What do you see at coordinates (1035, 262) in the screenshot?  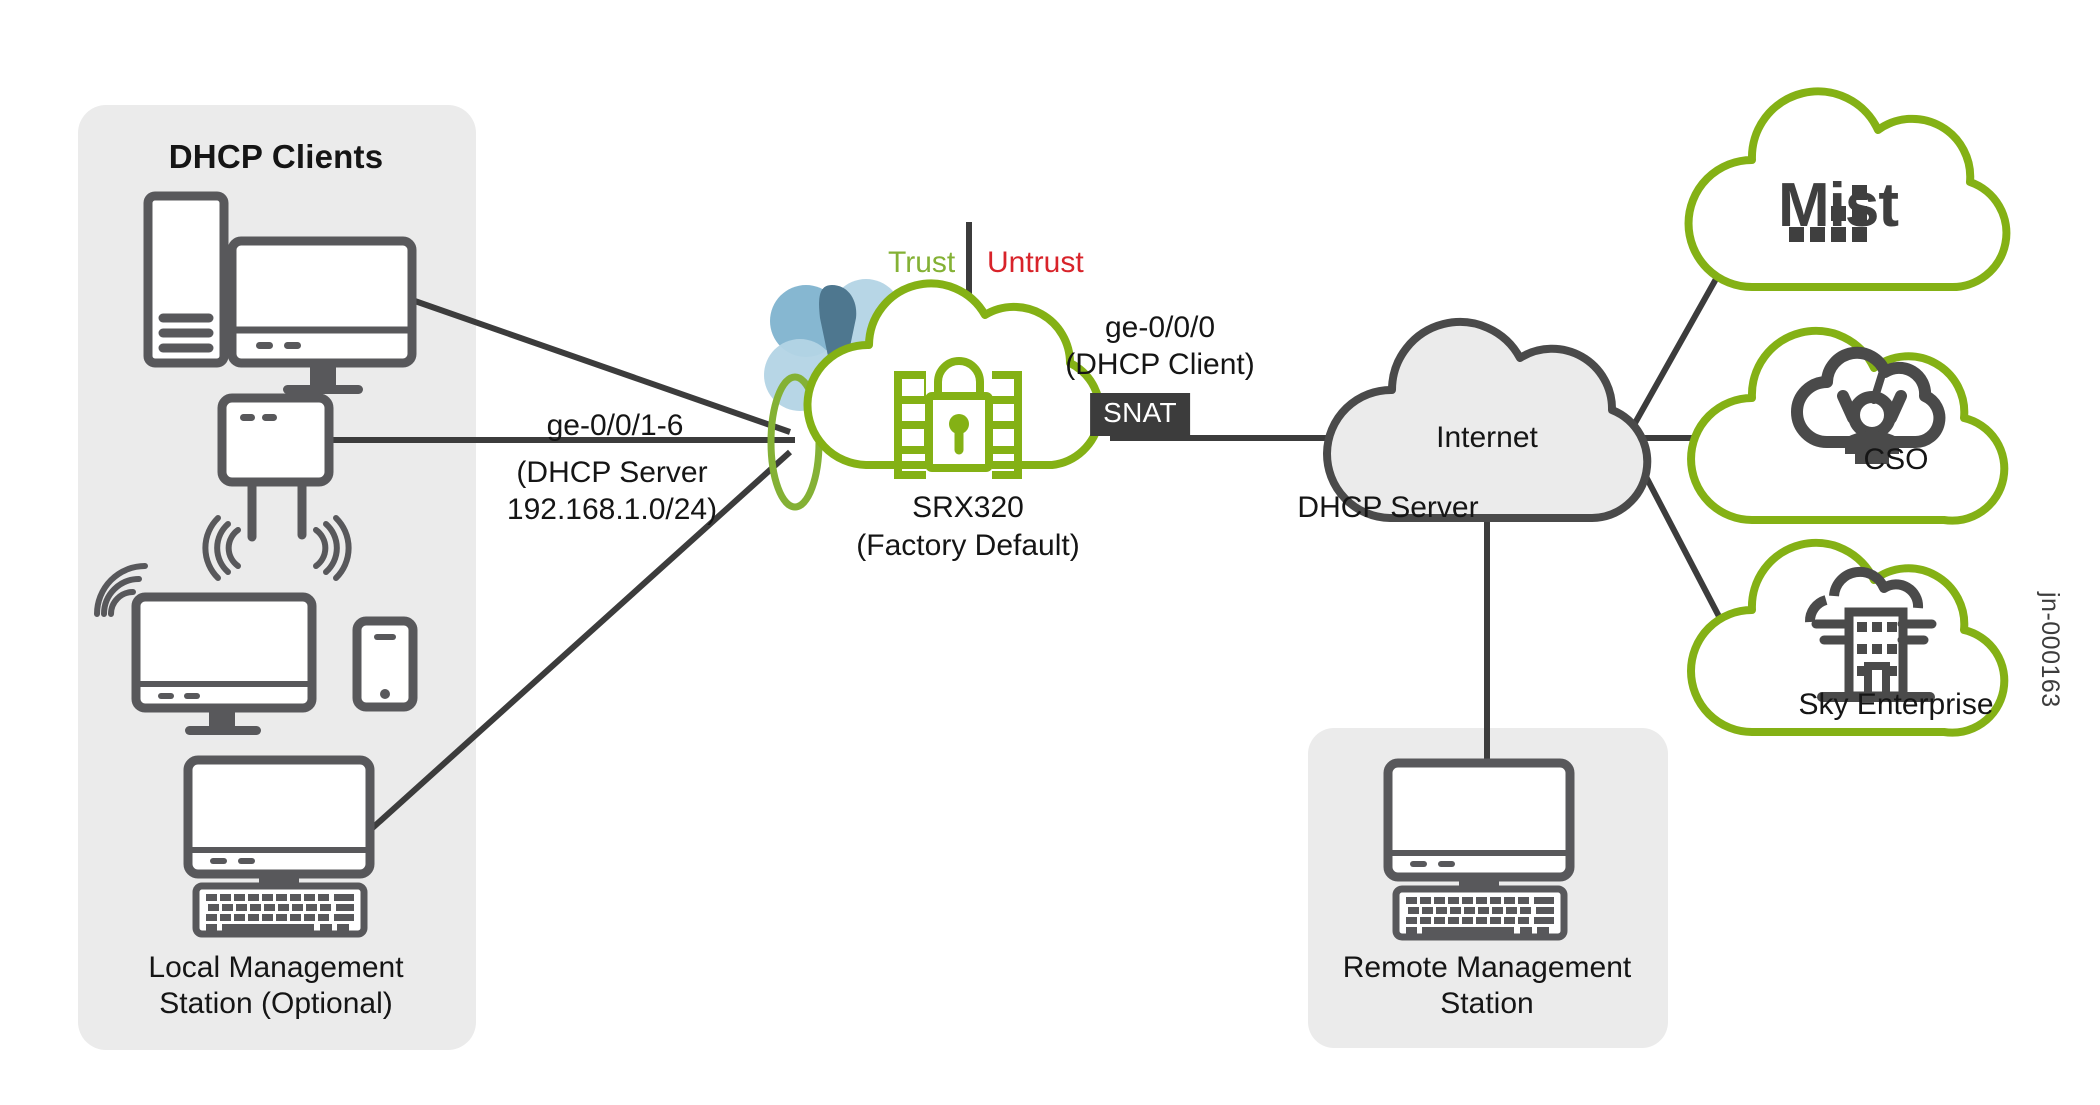 I see `zone-label-untrust: Untrust` at bounding box center [1035, 262].